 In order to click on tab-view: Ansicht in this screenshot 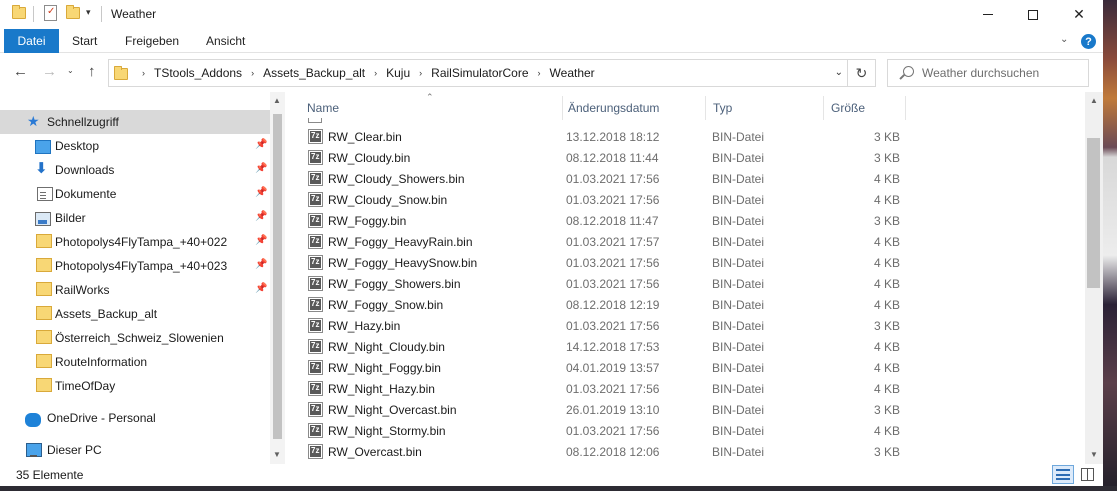, I will do `click(225, 41)`.